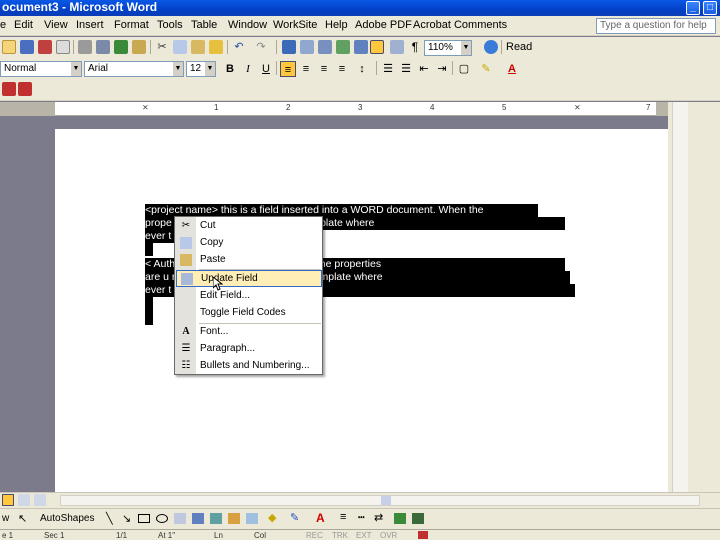 The width and height of the screenshot is (720, 540). I want to click on insert-excel-icon, so click(343, 47).